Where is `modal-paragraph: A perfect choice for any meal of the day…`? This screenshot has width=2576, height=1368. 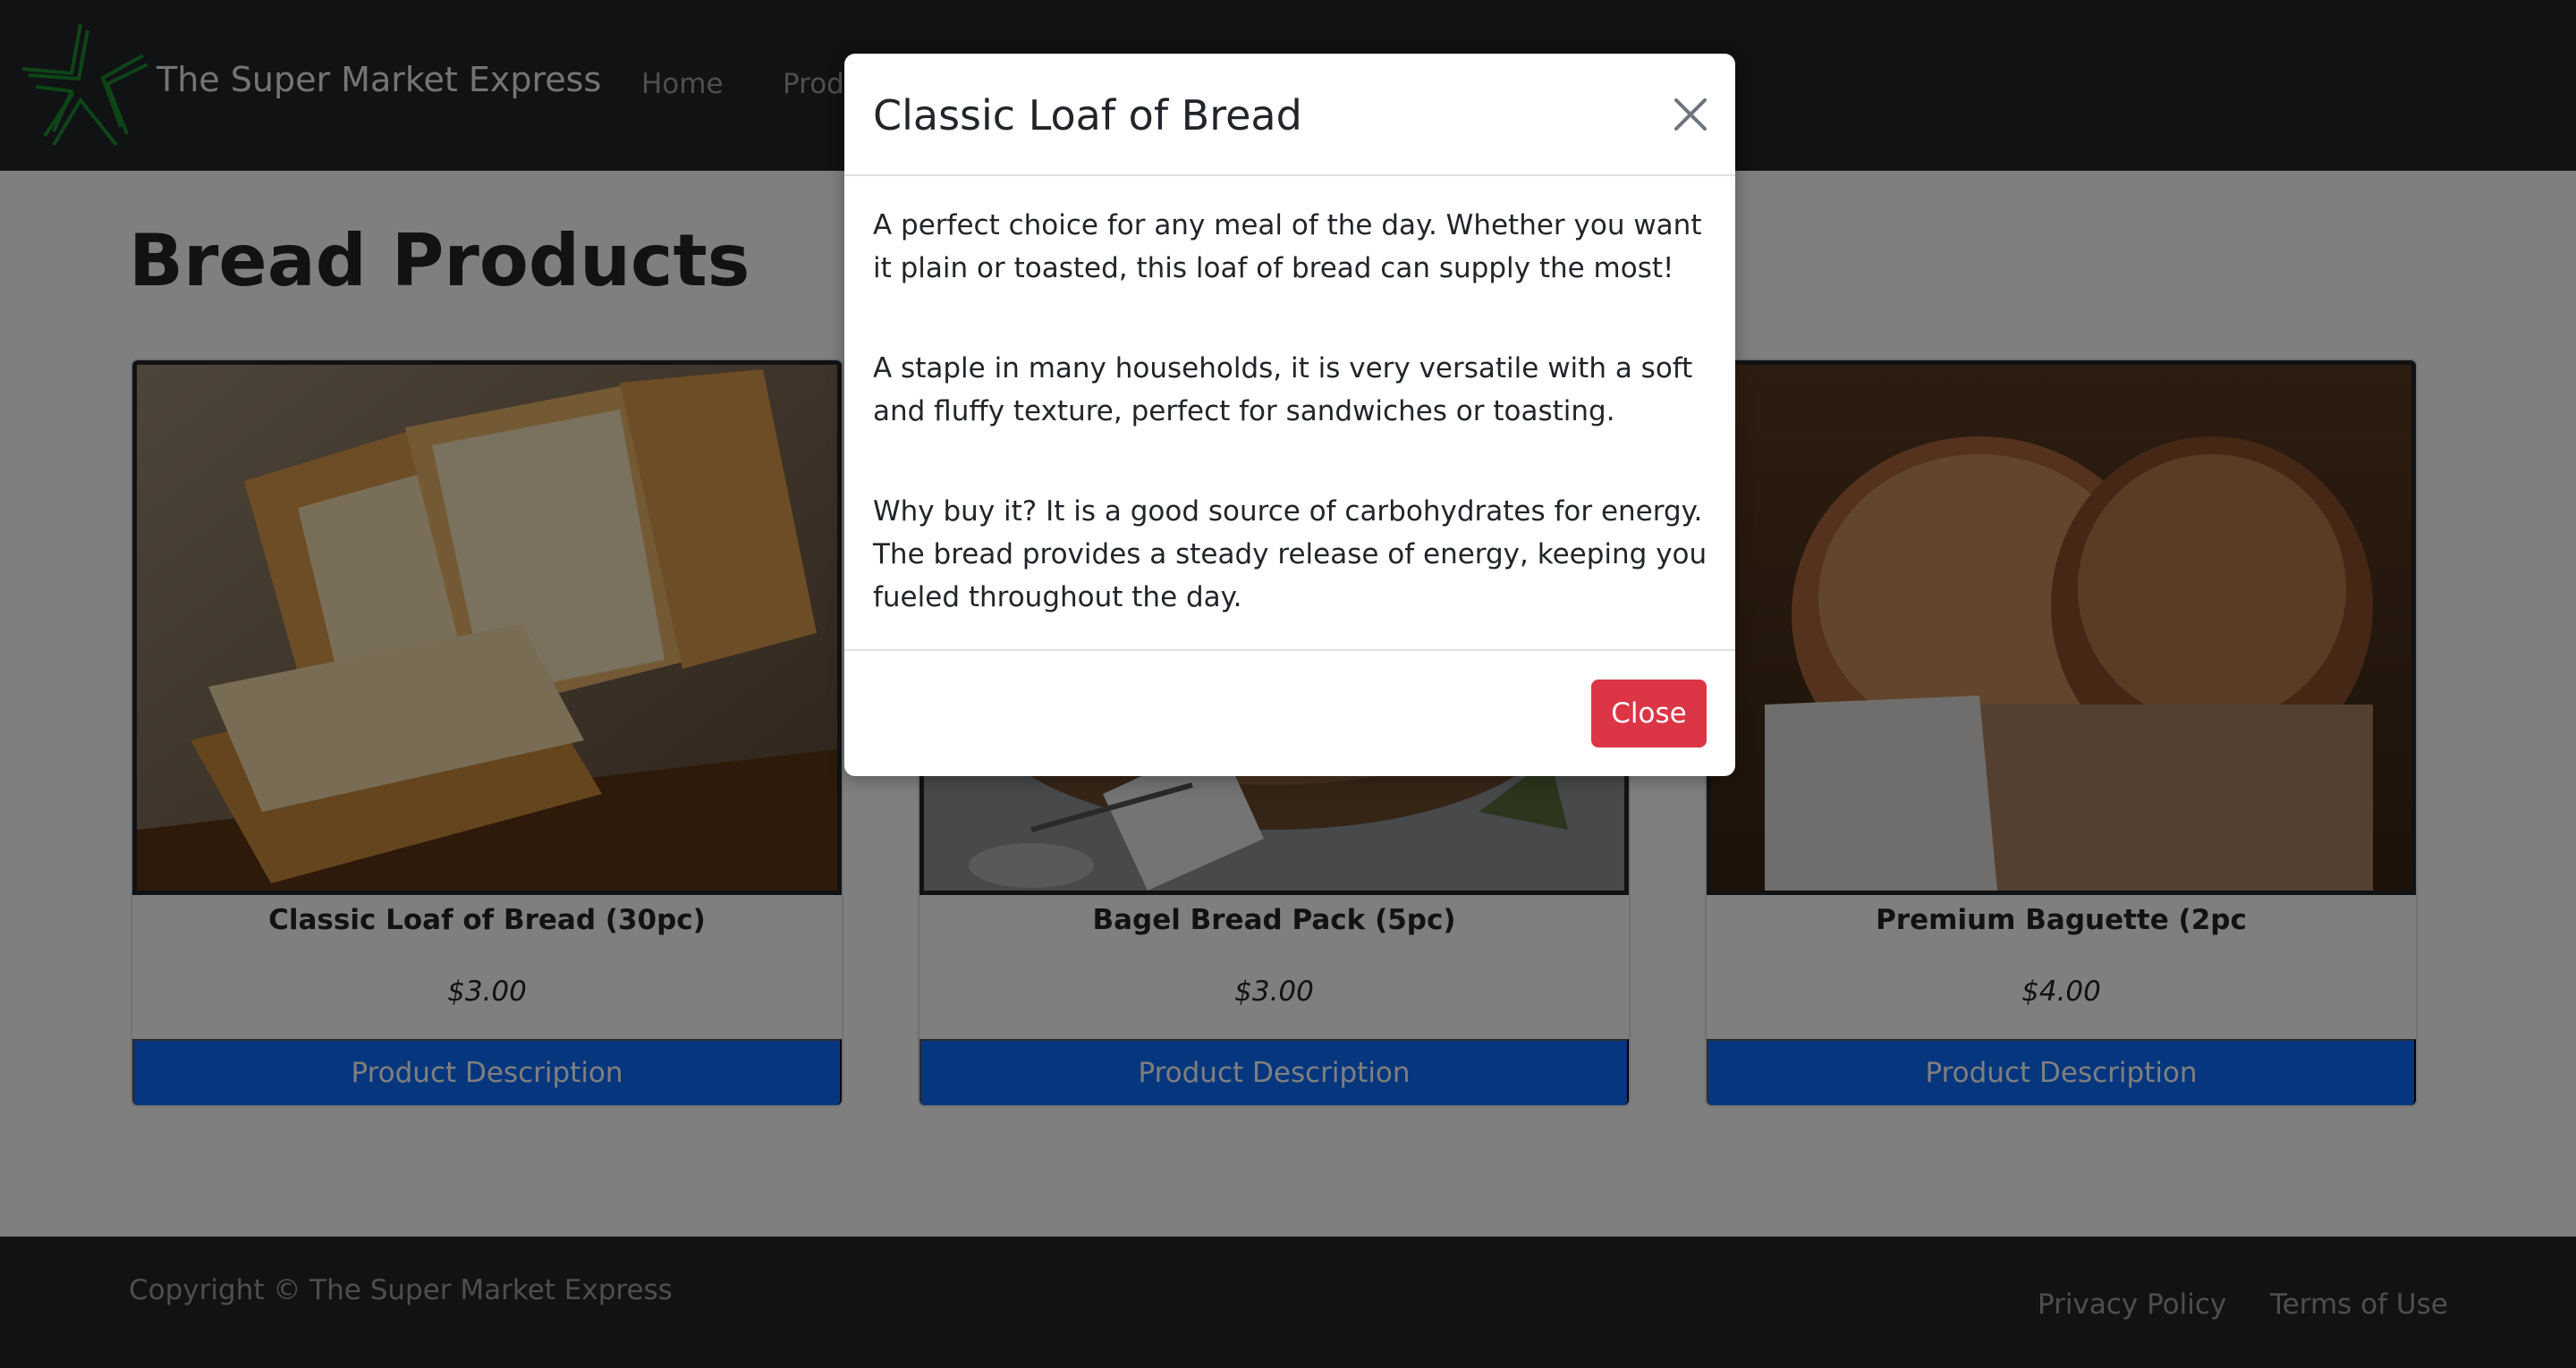 modal-paragraph: A perfect choice for any meal of the day… is located at coordinates (1287, 247).